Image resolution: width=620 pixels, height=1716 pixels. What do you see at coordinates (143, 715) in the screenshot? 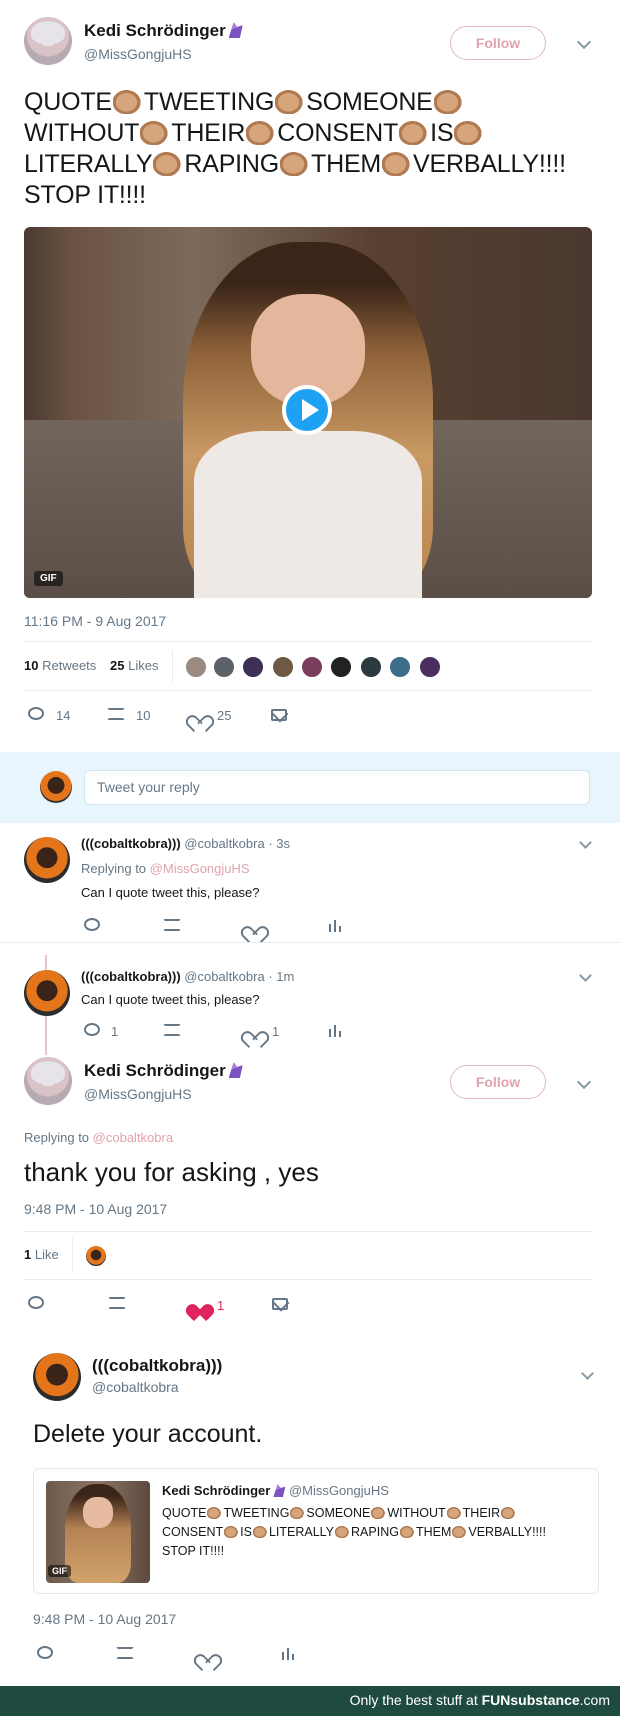
I see `retweet-count: 10` at bounding box center [143, 715].